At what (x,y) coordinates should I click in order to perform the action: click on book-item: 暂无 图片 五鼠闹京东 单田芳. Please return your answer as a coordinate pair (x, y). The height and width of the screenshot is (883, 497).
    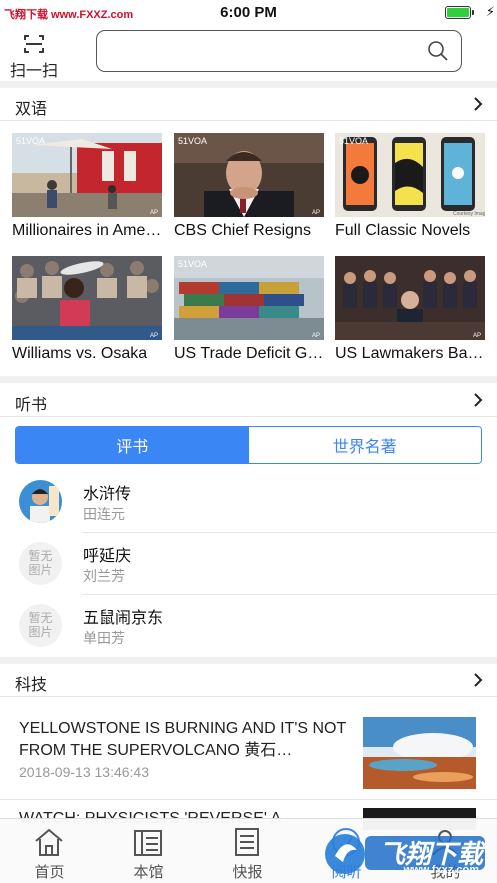
    Looking at the image, I should click on (248, 626).